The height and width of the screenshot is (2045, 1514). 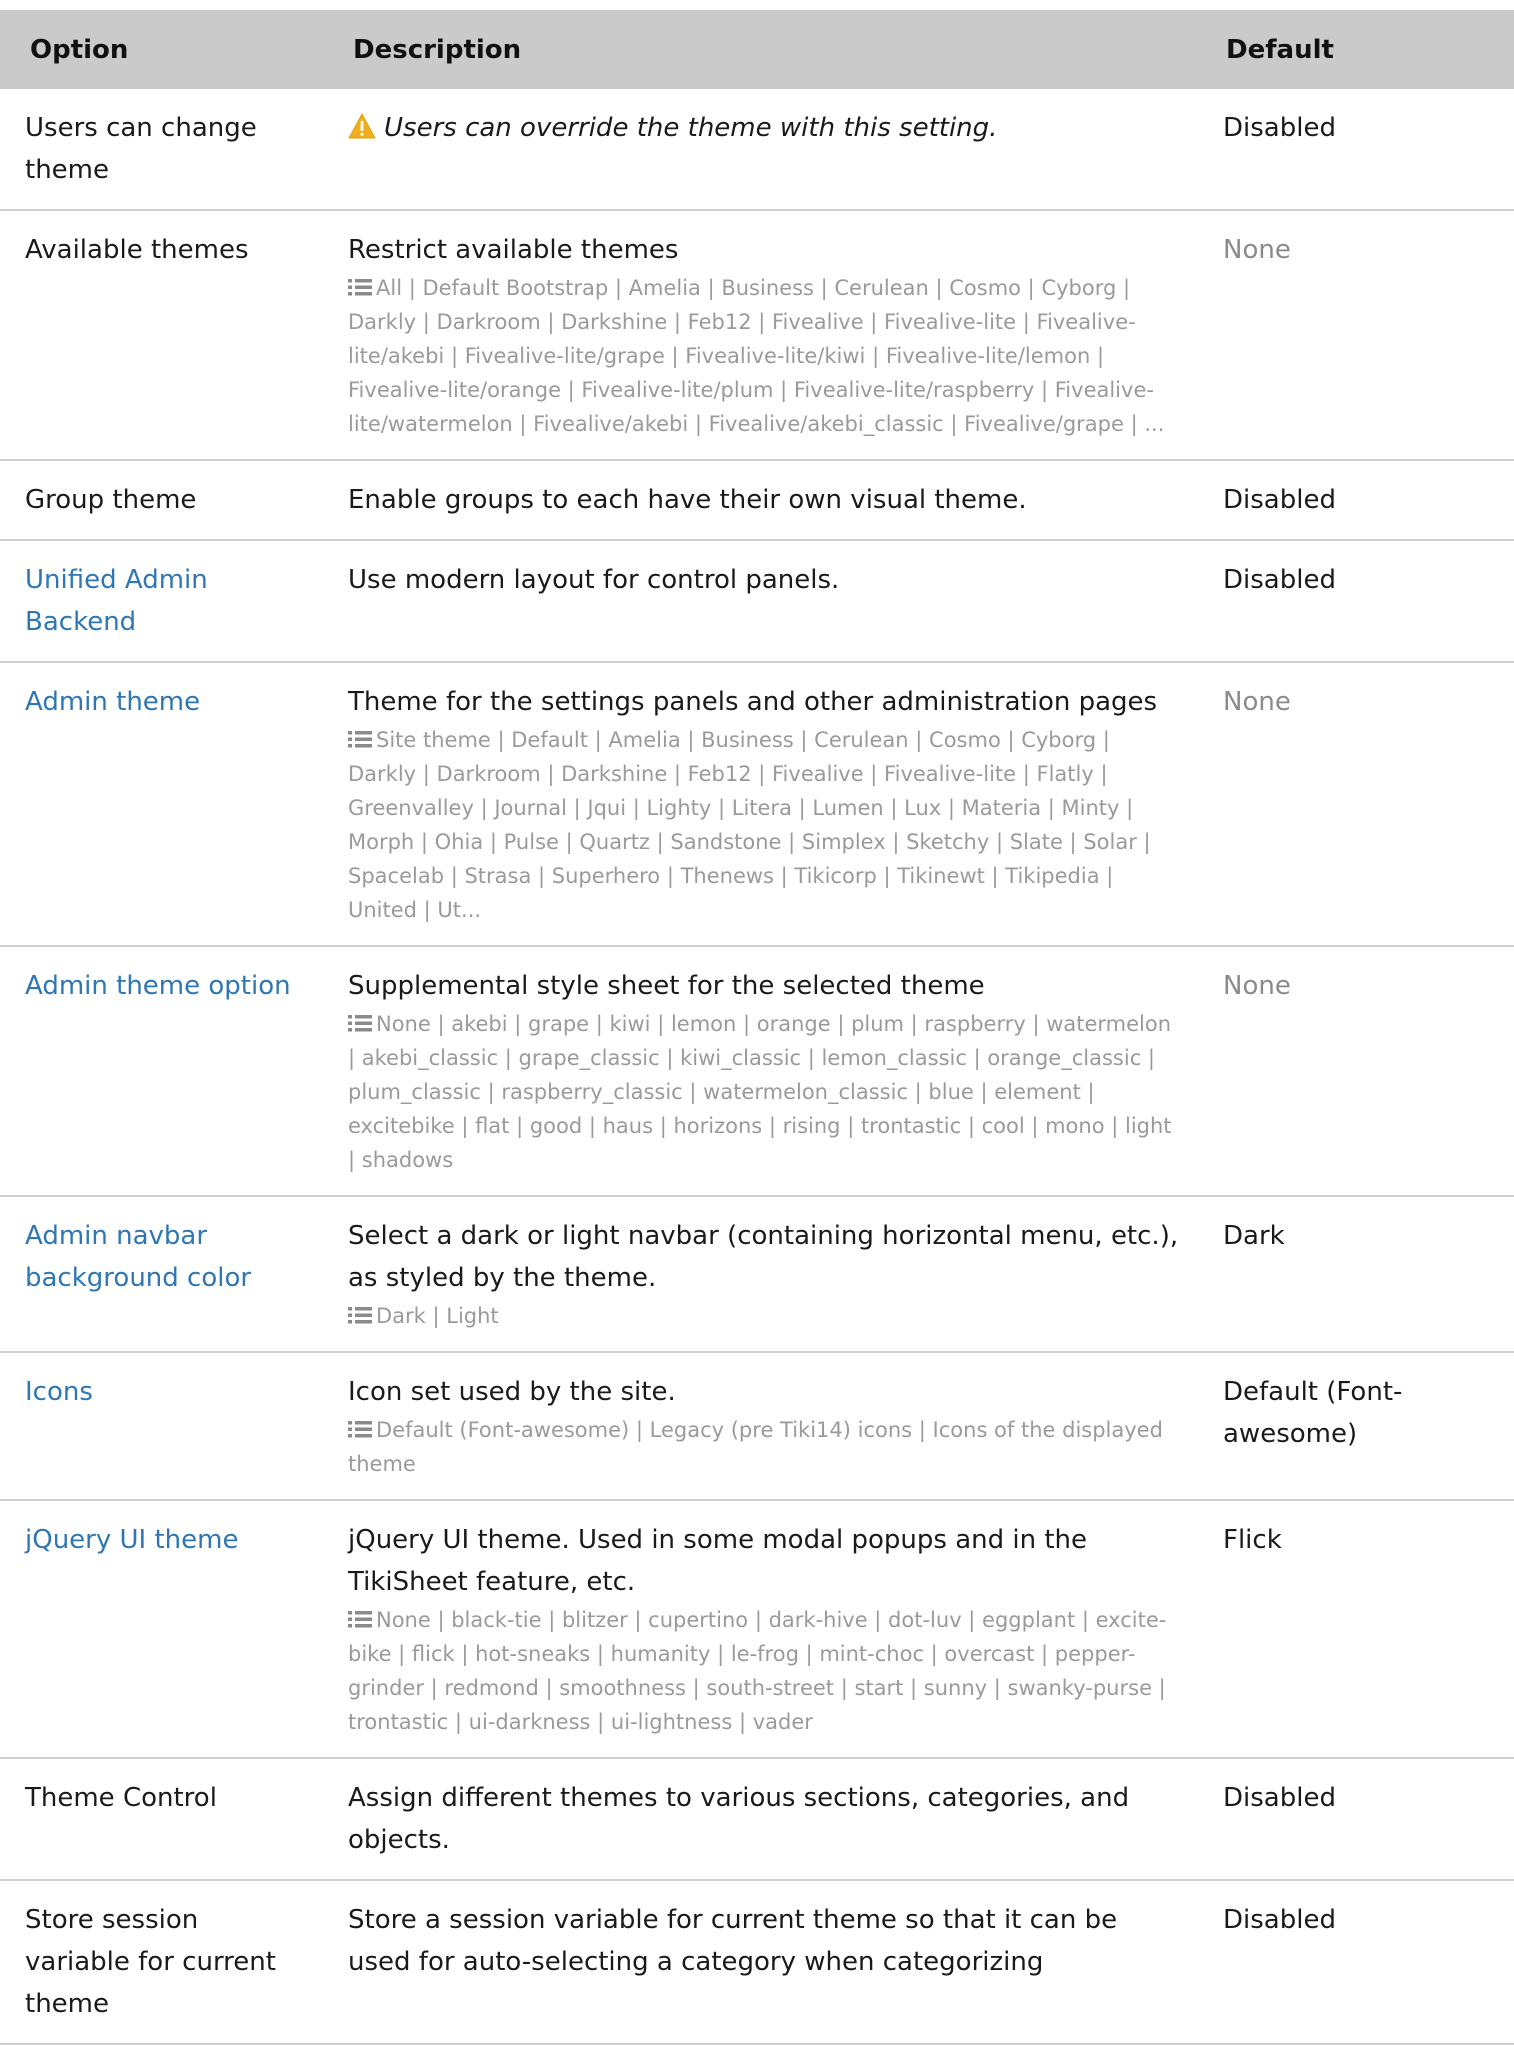 I want to click on option-cell: Unified Admin Backend, so click(x=162, y=601).